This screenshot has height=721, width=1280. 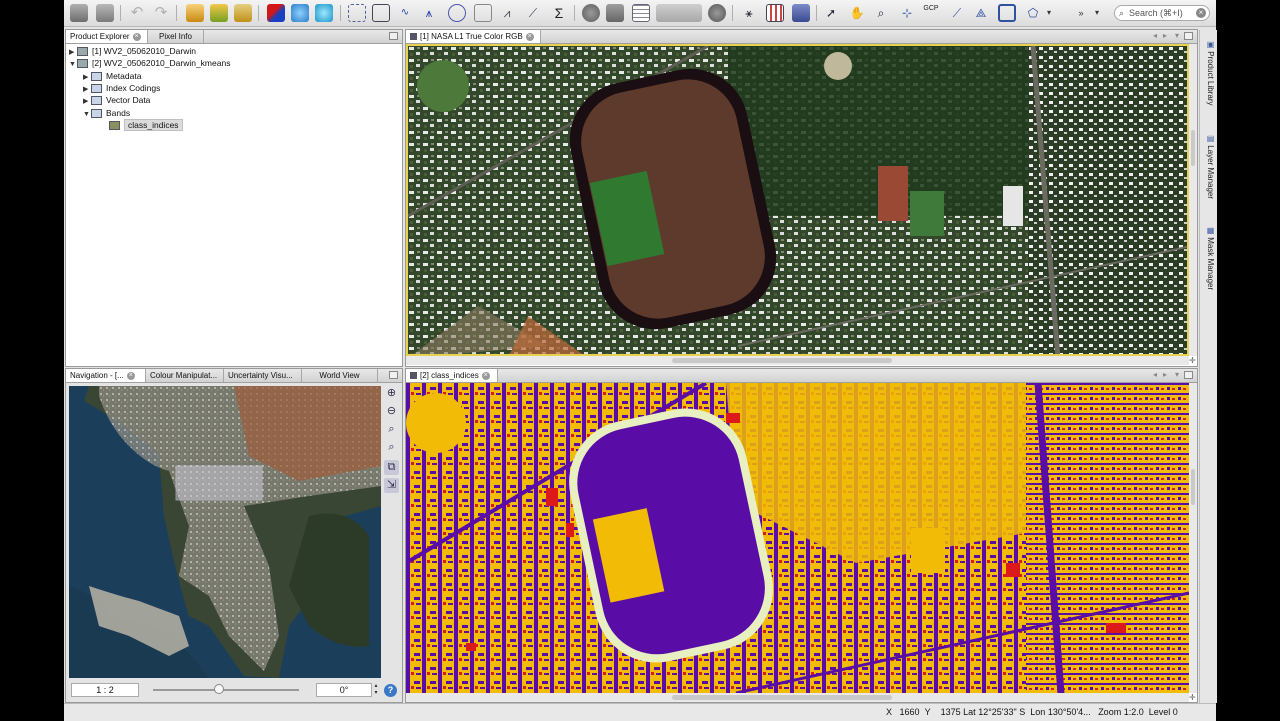 What do you see at coordinates (457, 13) in the screenshot?
I see `spectrum-icon` at bounding box center [457, 13].